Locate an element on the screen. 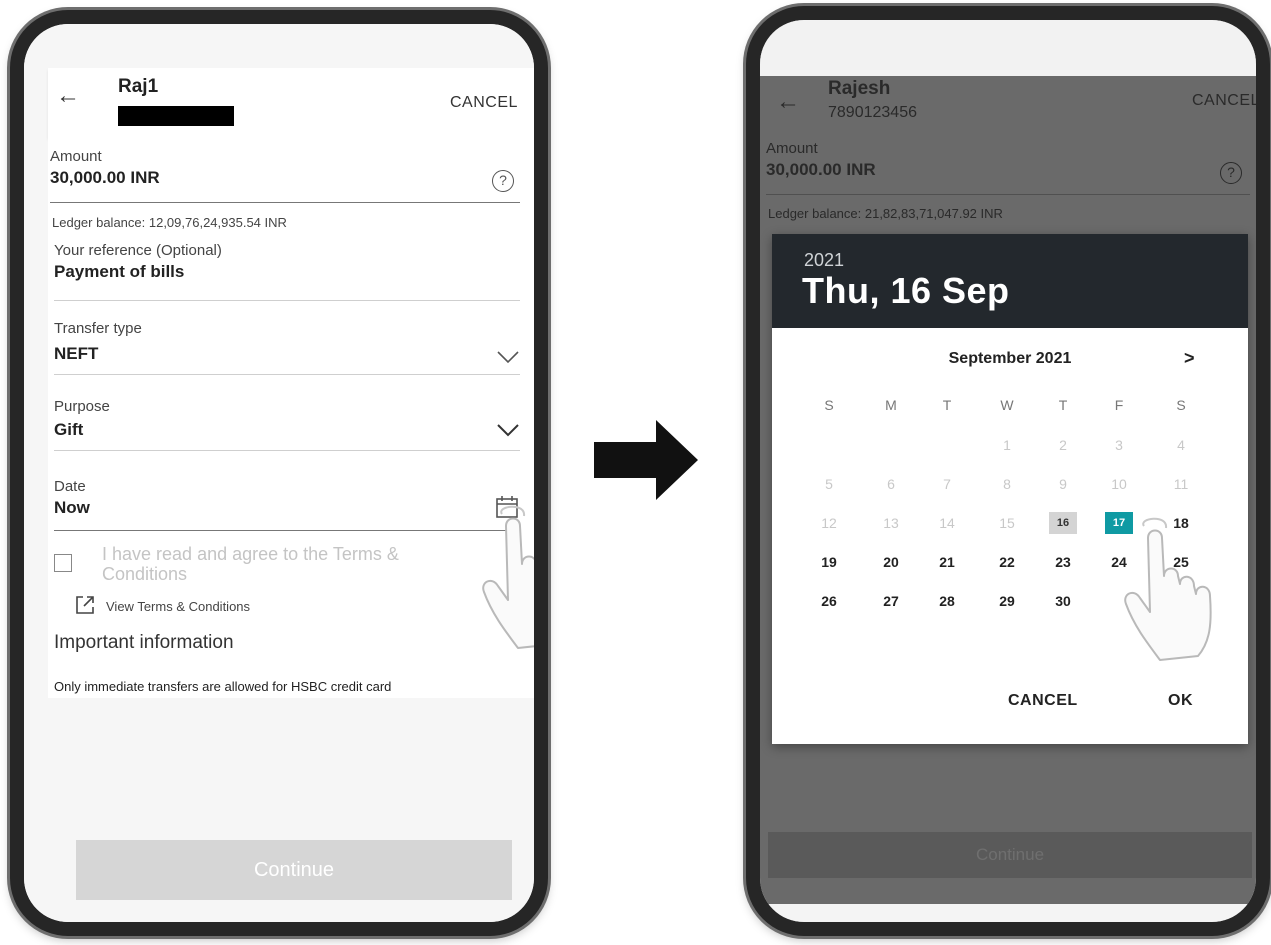  day-cell: 9 is located at coordinates (1063, 484).